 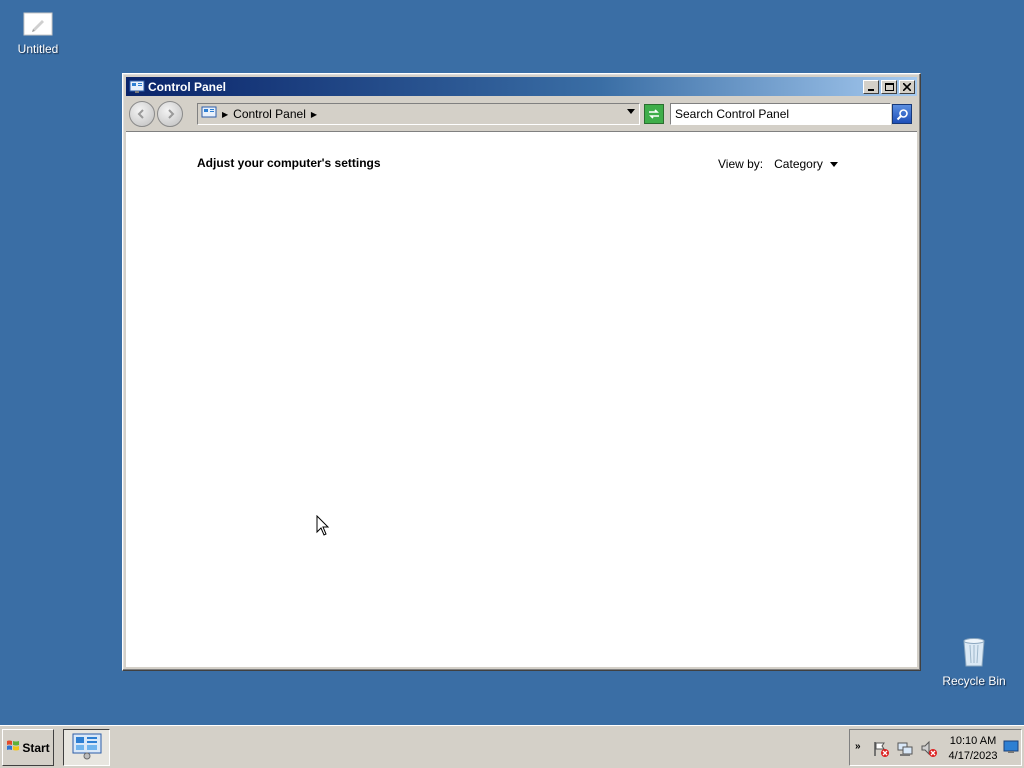 What do you see at coordinates (858, 746) in the screenshot?
I see `show-hidden-icons-button: »` at bounding box center [858, 746].